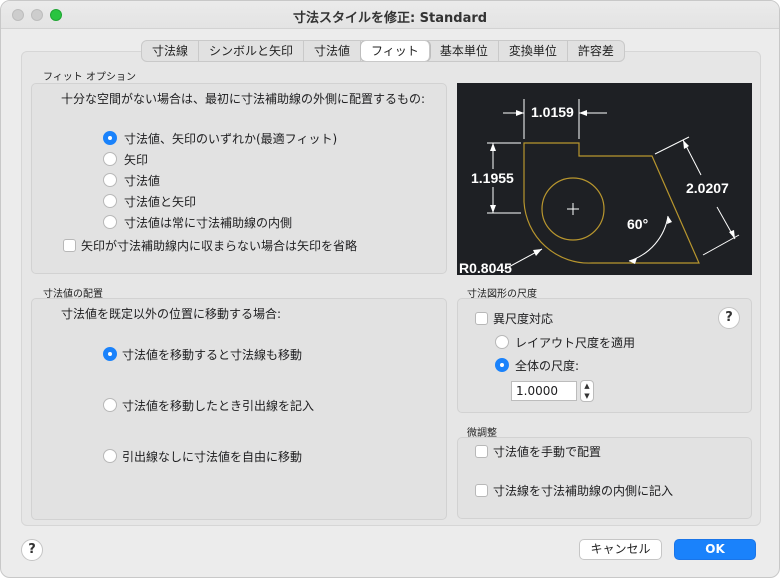 This screenshot has width=780, height=578. I want to click on placement-radio-move-dim-line-label: 寸法値を移動すると寸法線も移動, so click(212, 355).